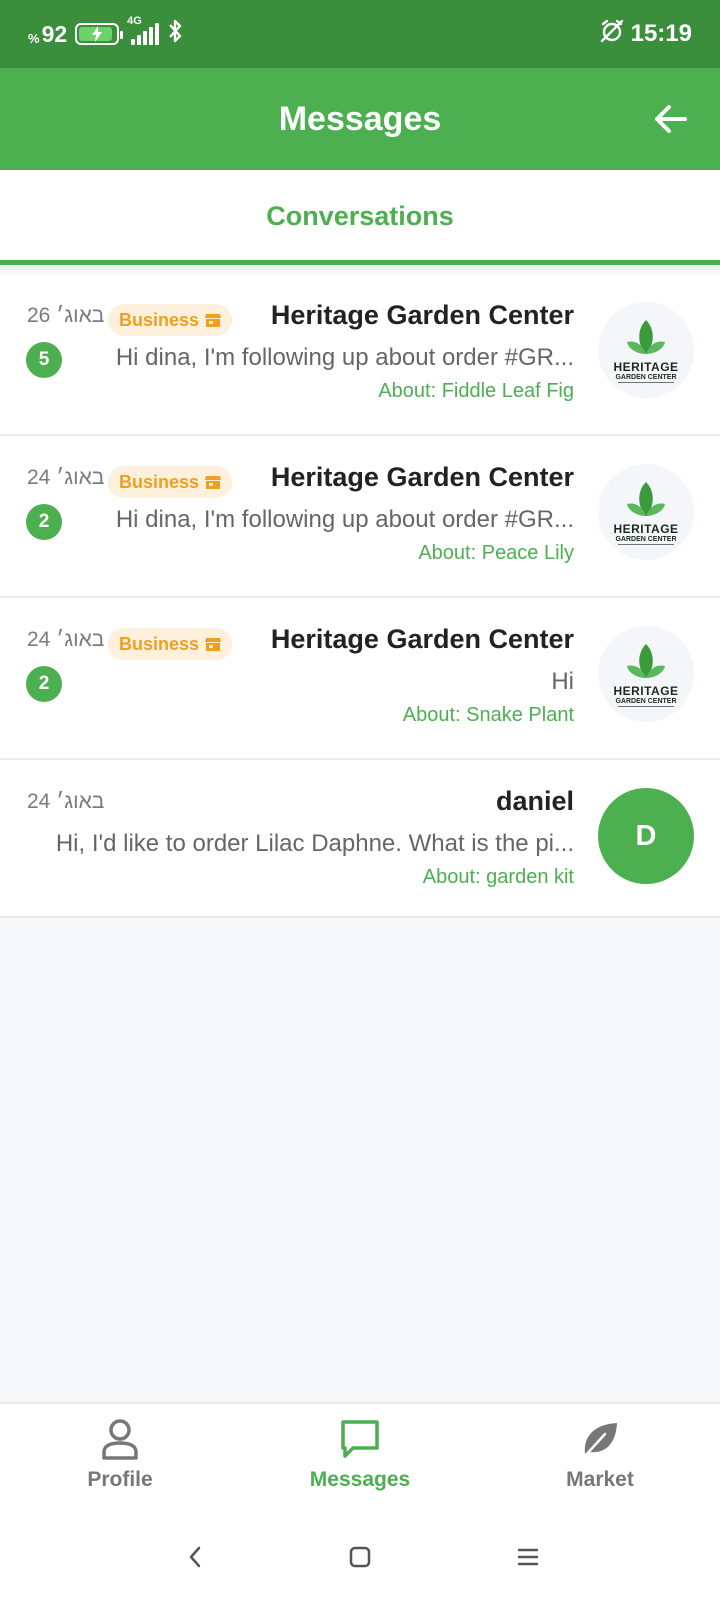 The width and height of the screenshot is (720, 1600). Describe the element at coordinates (496, 553) in the screenshot. I see `about-product: About: Peace Lily` at that location.